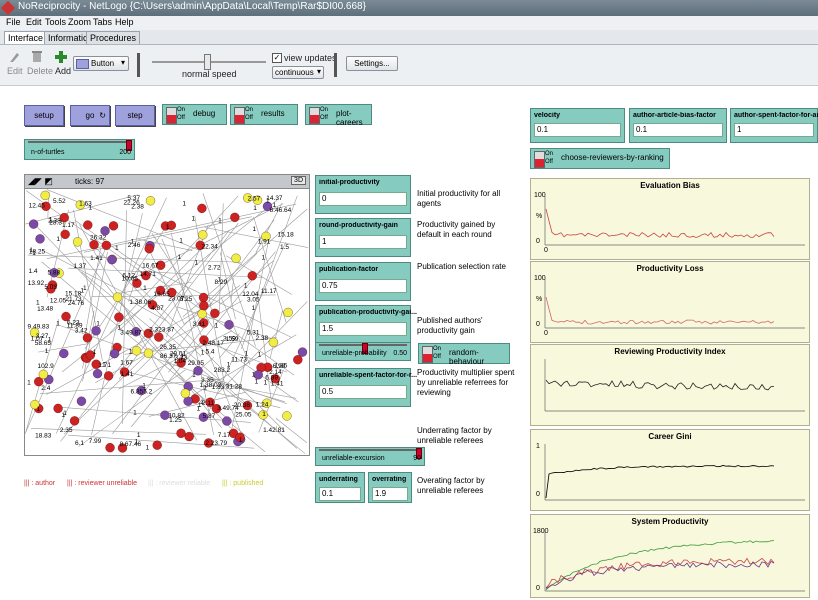 Image resolution: width=818 pixels, height=600 pixels. What do you see at coordinates (670, 385) in the screenshot?
I see `reviewing-productivity-index-plot: Reviewing Productivity Index` at bounding box center [670, 385].